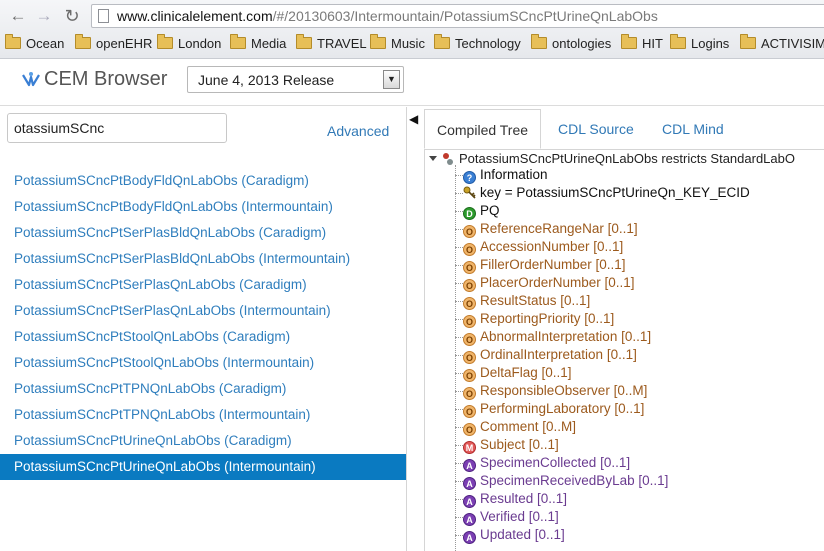 The height and width of the screenshot is (551, 824). What do you see at coordinates (113, 44) in the screenshot?
I see `bookmark-openehr: openEHR` at bounding box center [113, 44].